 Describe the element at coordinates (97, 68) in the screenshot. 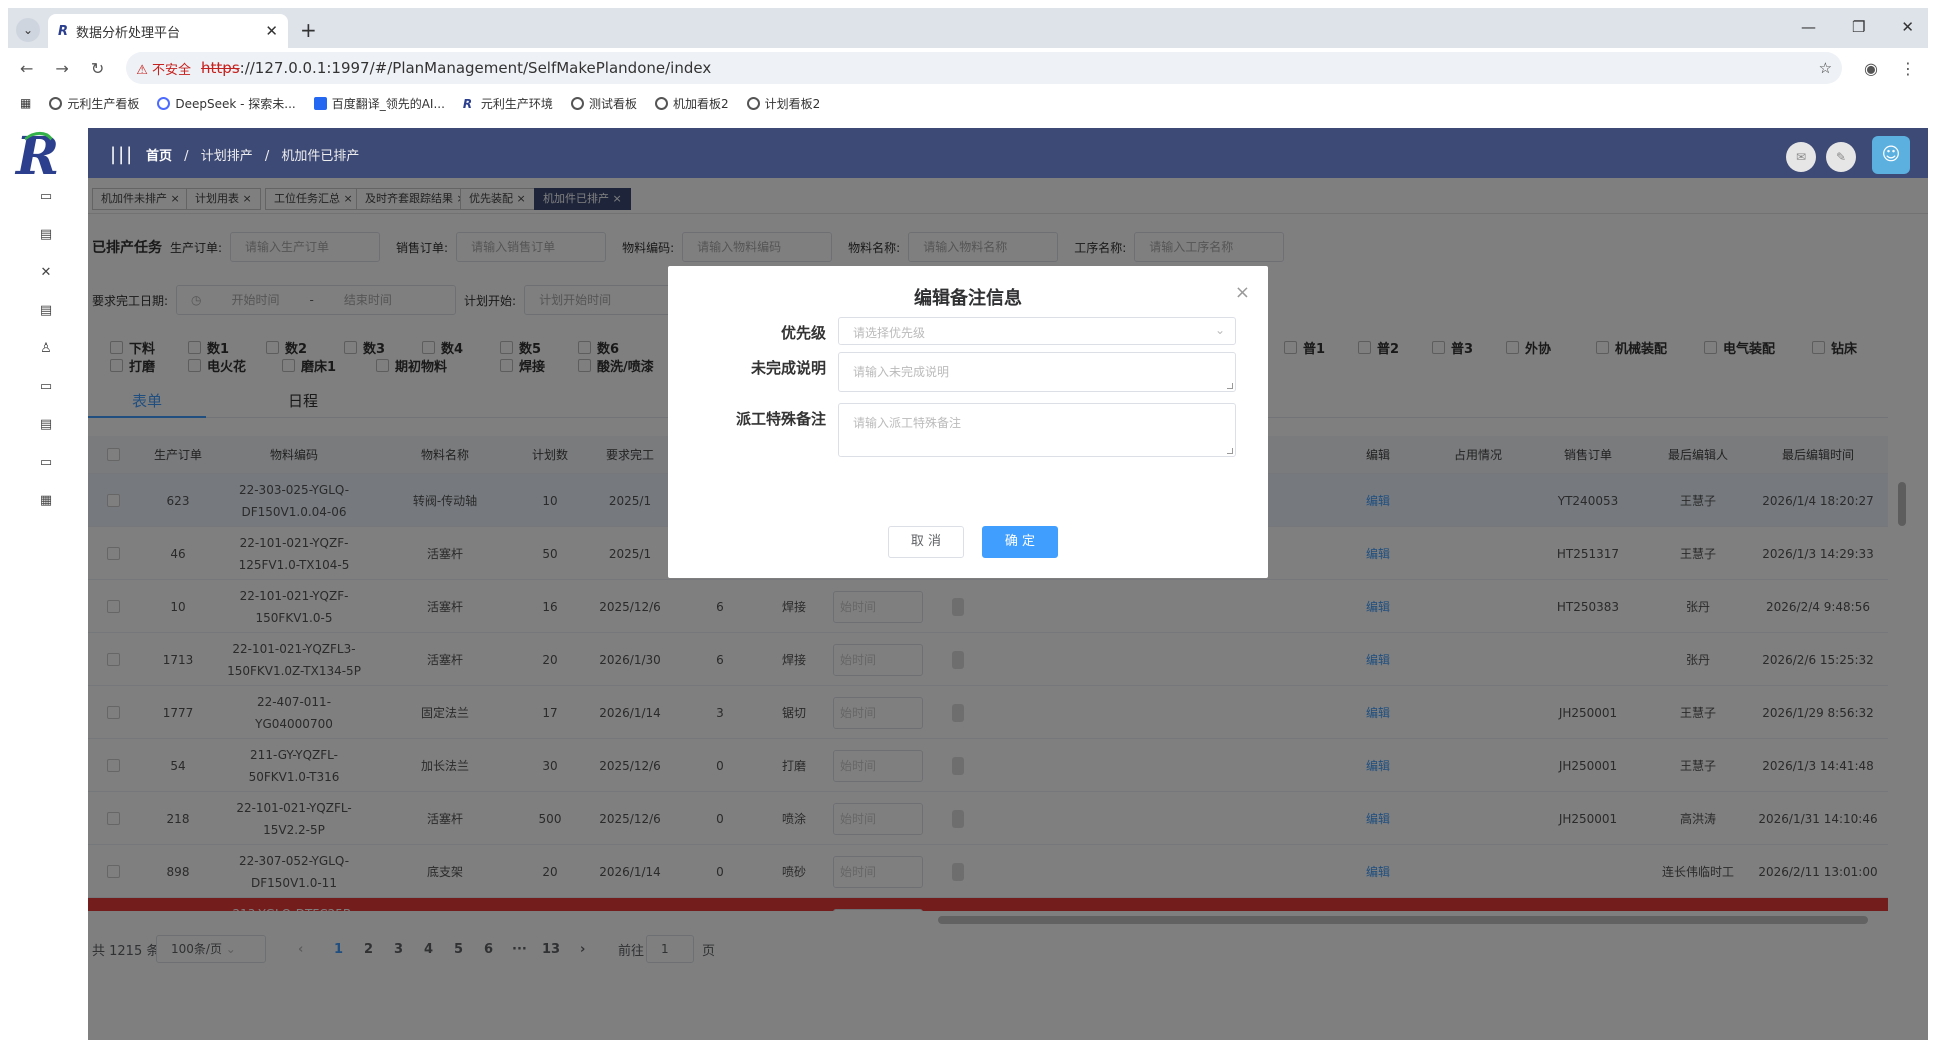

I see `reload-icon: ↻` at that location.